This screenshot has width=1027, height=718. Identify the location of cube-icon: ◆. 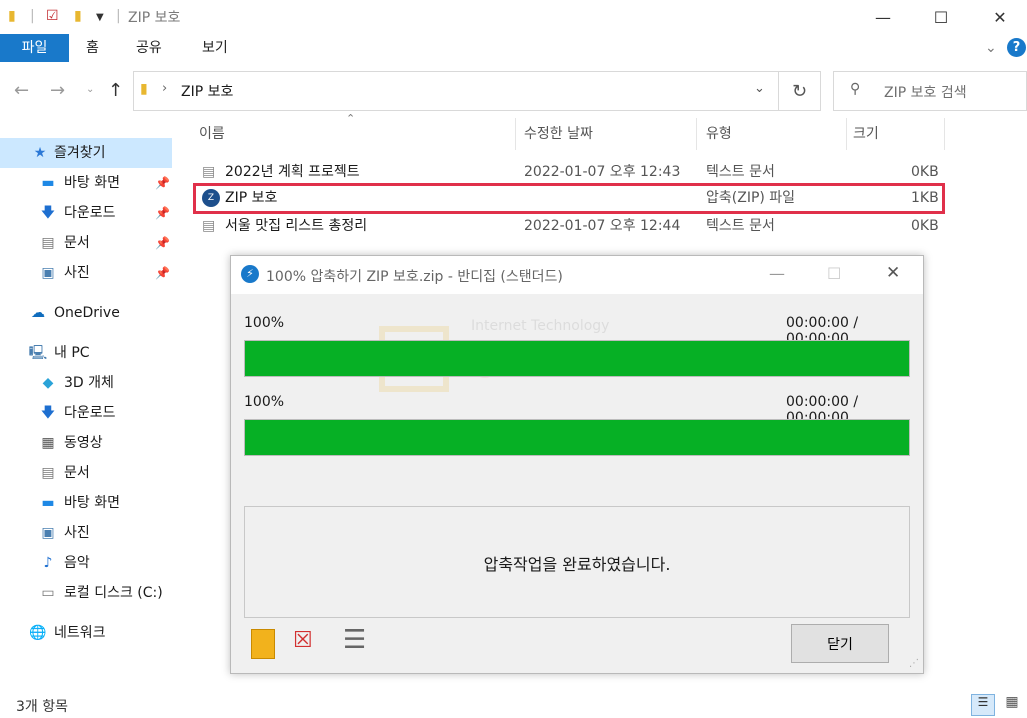
(48, 383).